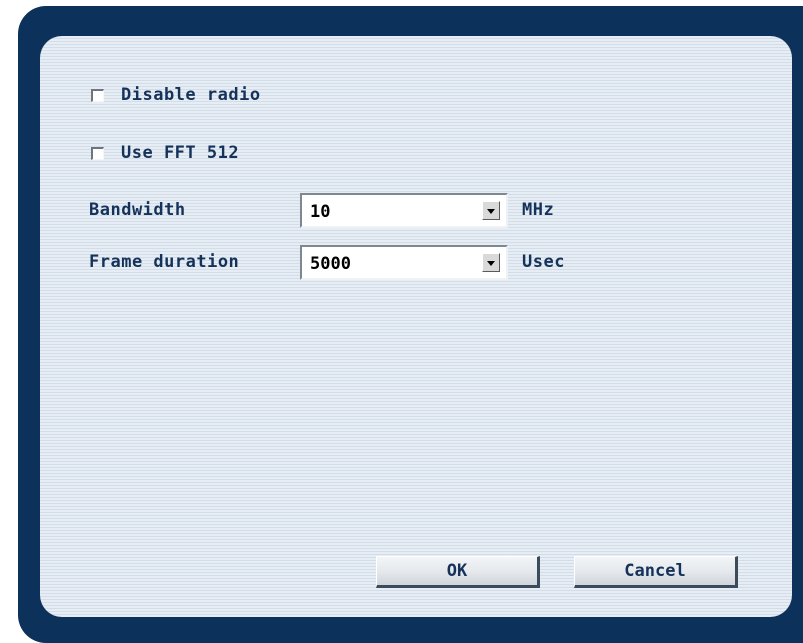 The width and height of the screenshot is (803, 643). Describe the element at coordinates (404, 210) in the screenshot. I see `bandwidth-select: 10` at that location.